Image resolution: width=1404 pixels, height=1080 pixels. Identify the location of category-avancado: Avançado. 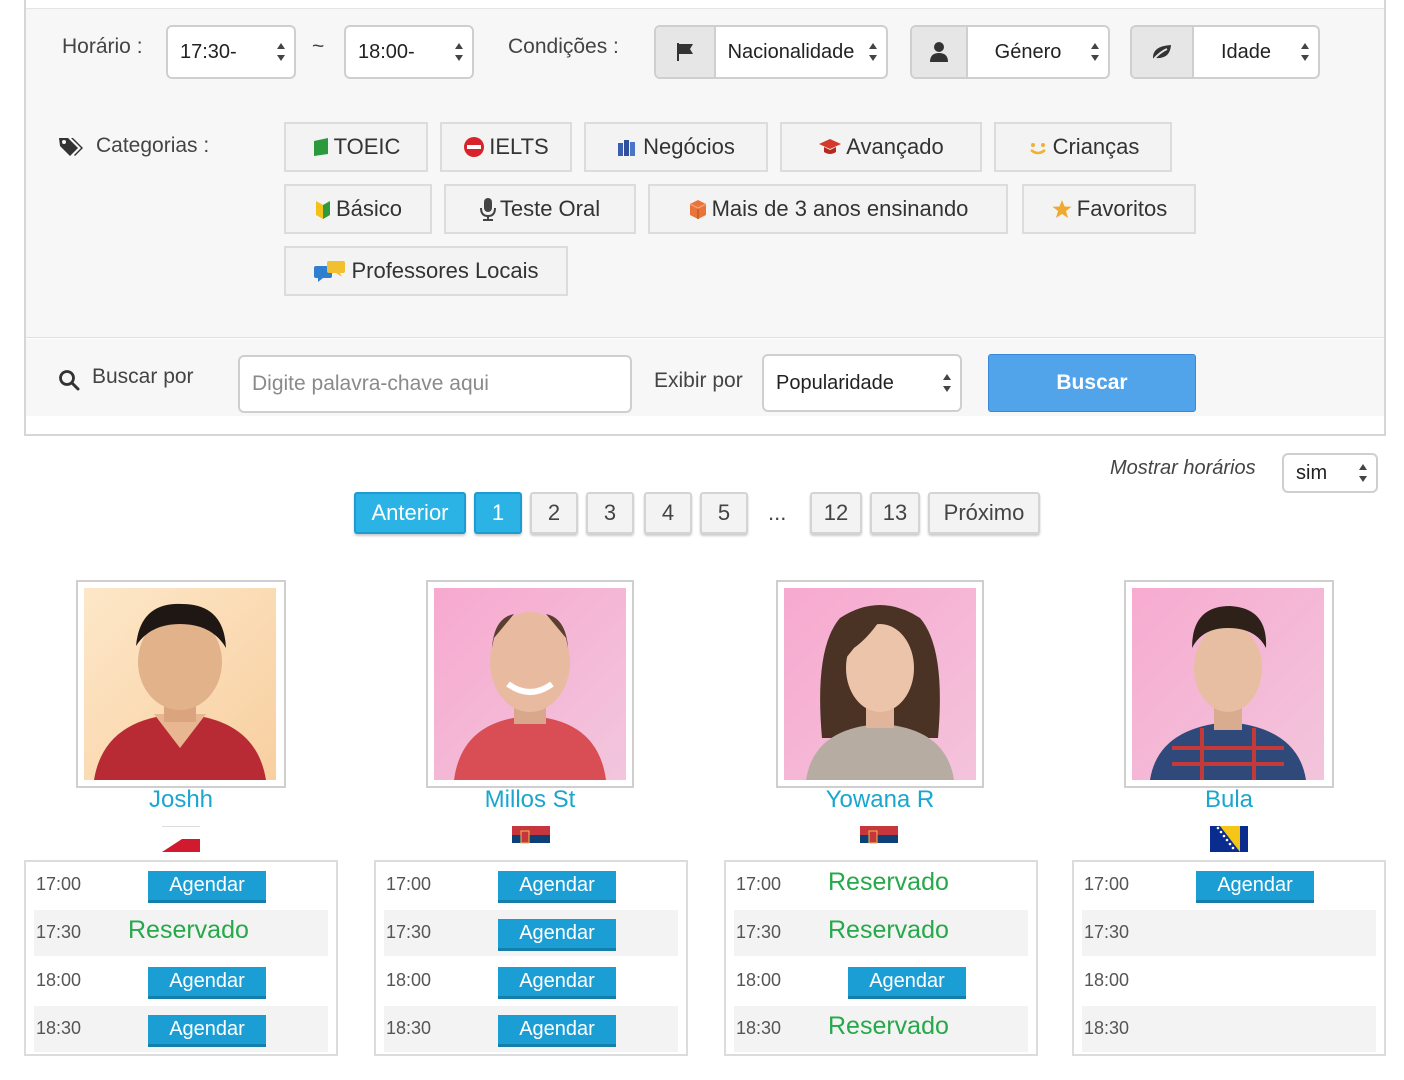
(881, 147).